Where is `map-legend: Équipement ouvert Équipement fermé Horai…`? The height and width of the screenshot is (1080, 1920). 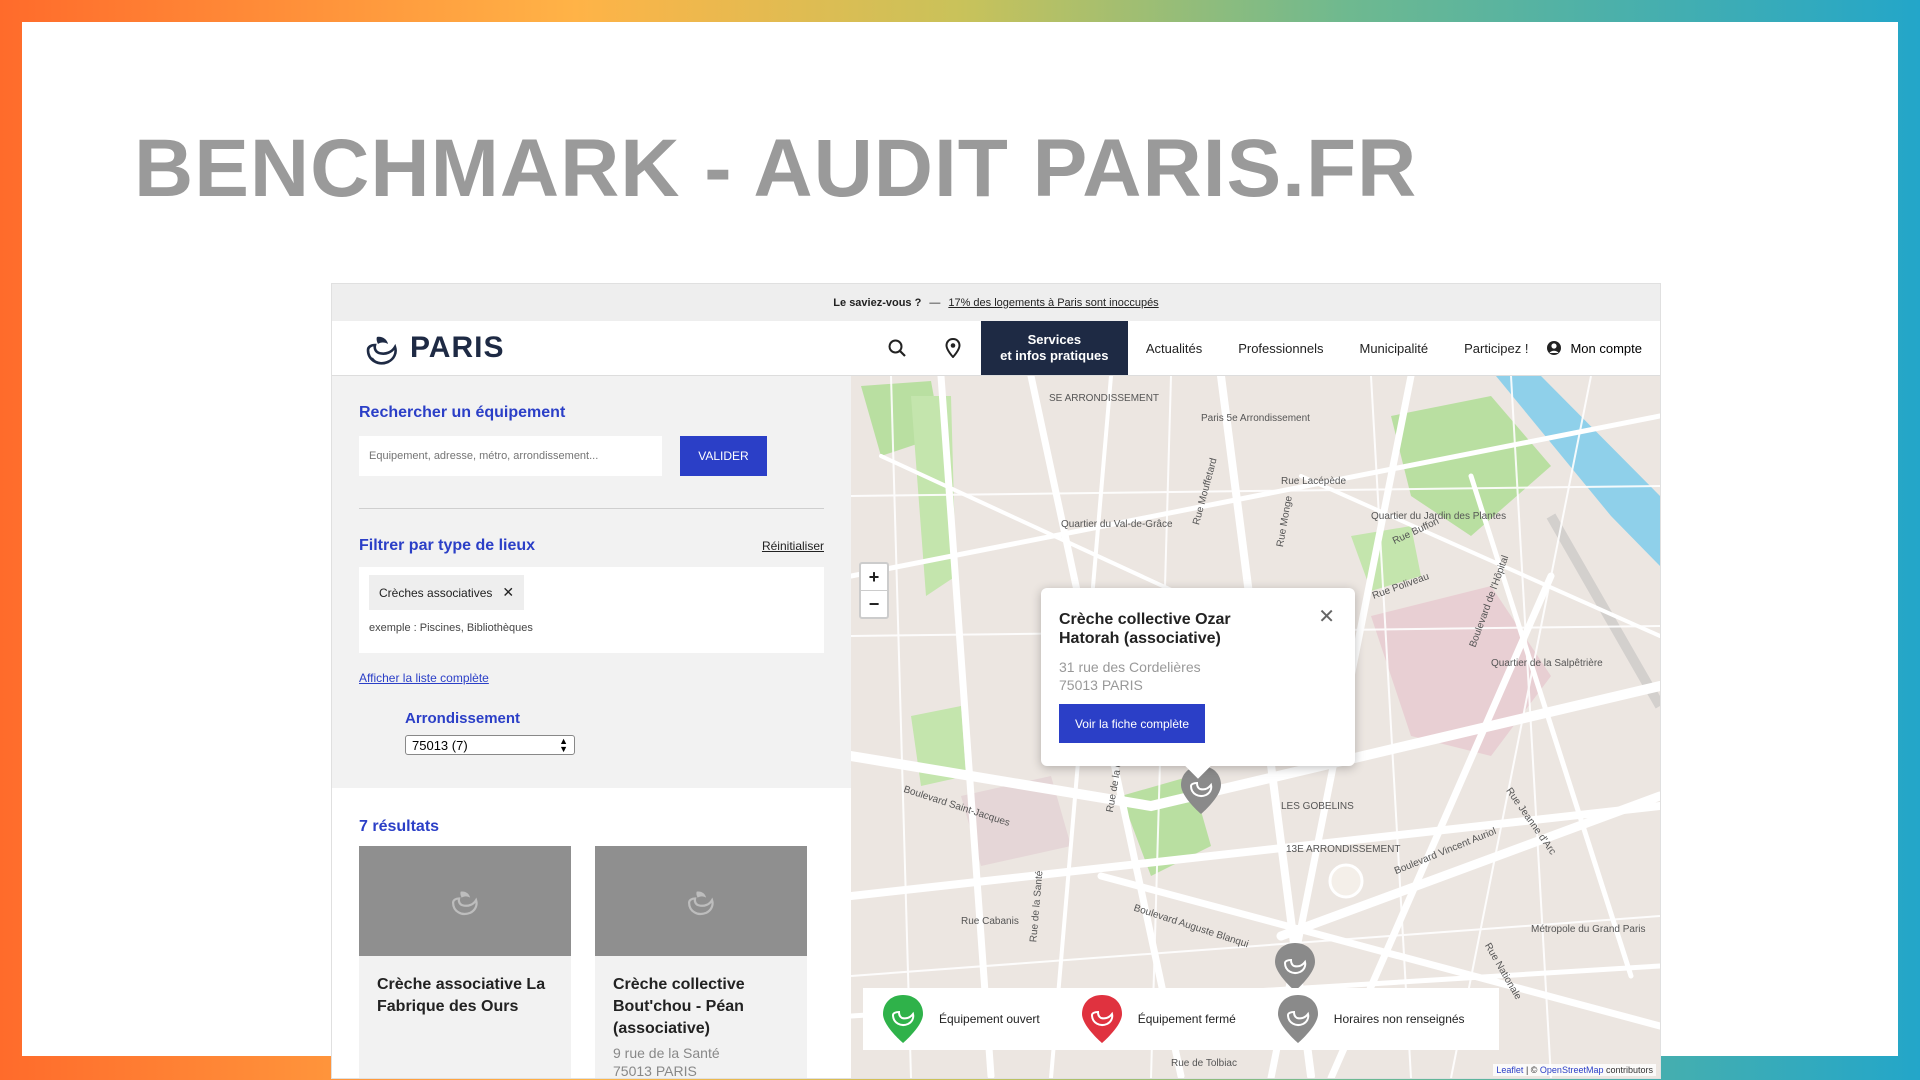 map-legend: Équipement ouvert Équipement fermé Horai… is located at coordinates (1181, 1019).